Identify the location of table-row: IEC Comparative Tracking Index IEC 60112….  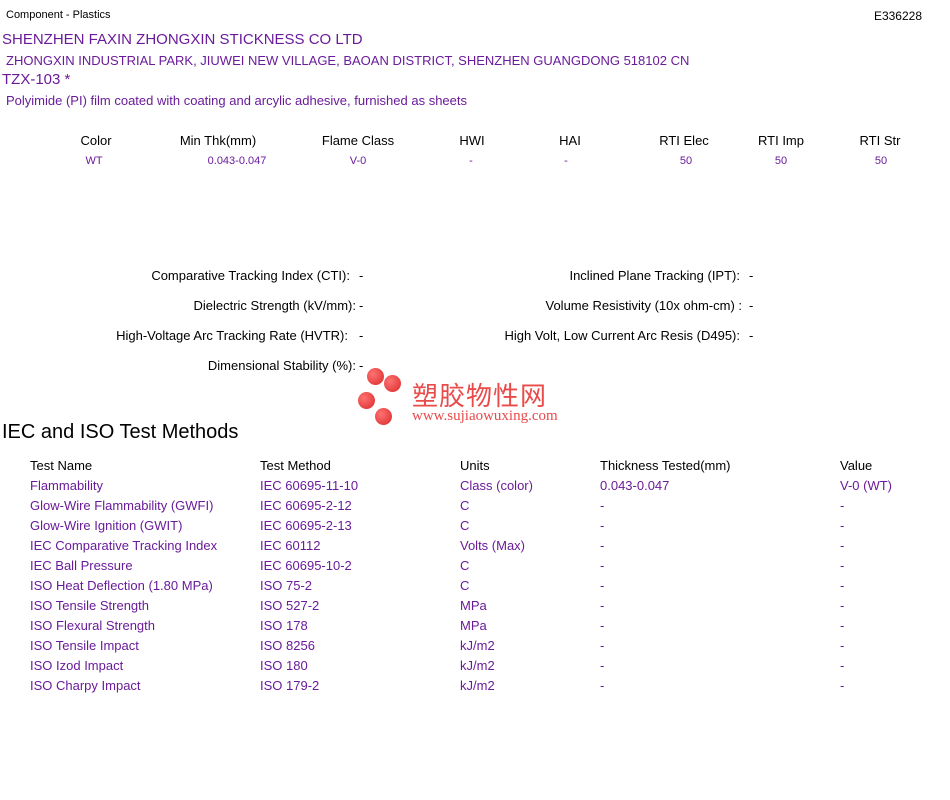
(475, 548).